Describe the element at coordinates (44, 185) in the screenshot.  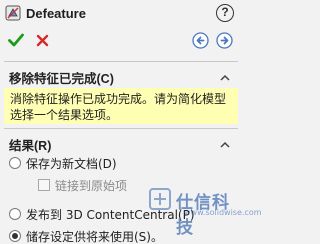
I see `link-to-original-checkbox` at that location.